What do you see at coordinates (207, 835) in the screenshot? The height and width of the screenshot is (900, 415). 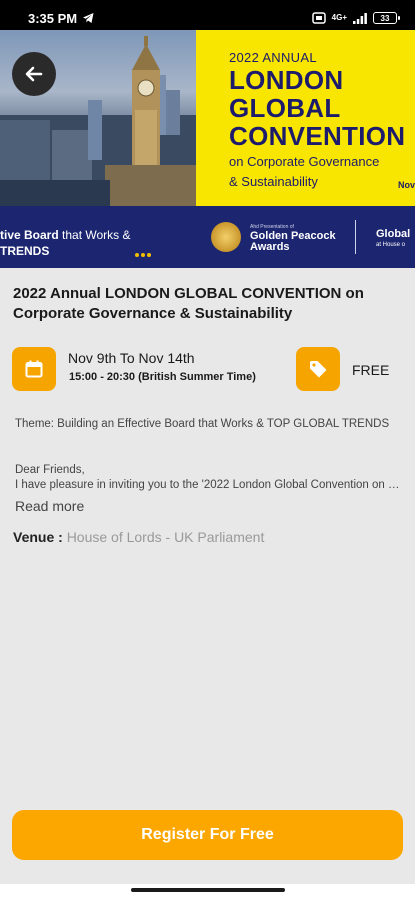 I see `register-button: Register For Free` at bounding box center [207, 835].